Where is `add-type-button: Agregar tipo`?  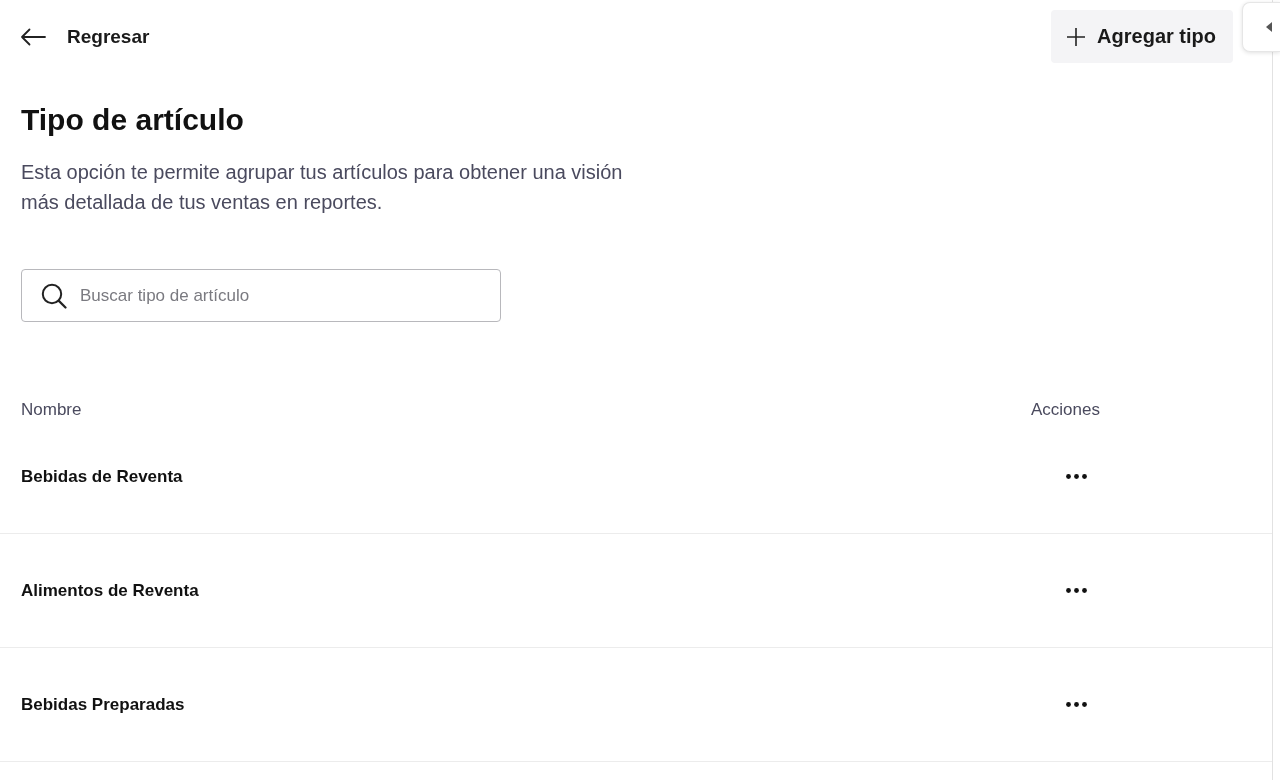 add-type-button: Agregar tipo is located at coordinates (1142, 36).